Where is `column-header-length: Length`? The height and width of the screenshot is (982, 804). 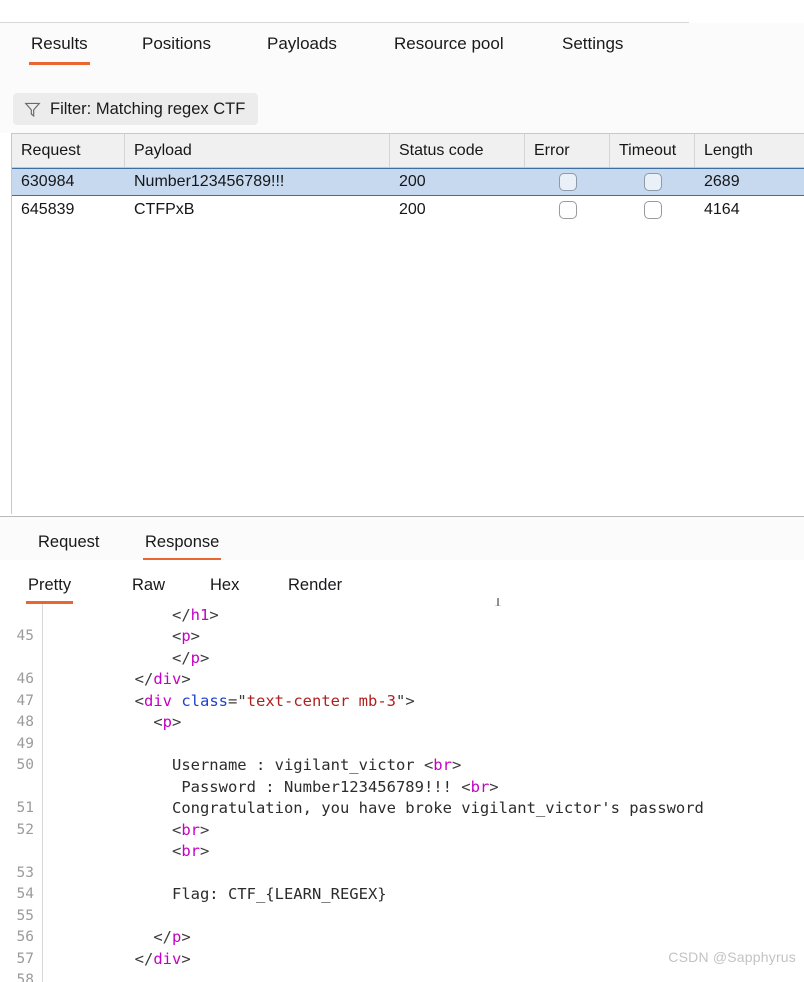 column-header-length: Length is located at coordinates (749, 150).